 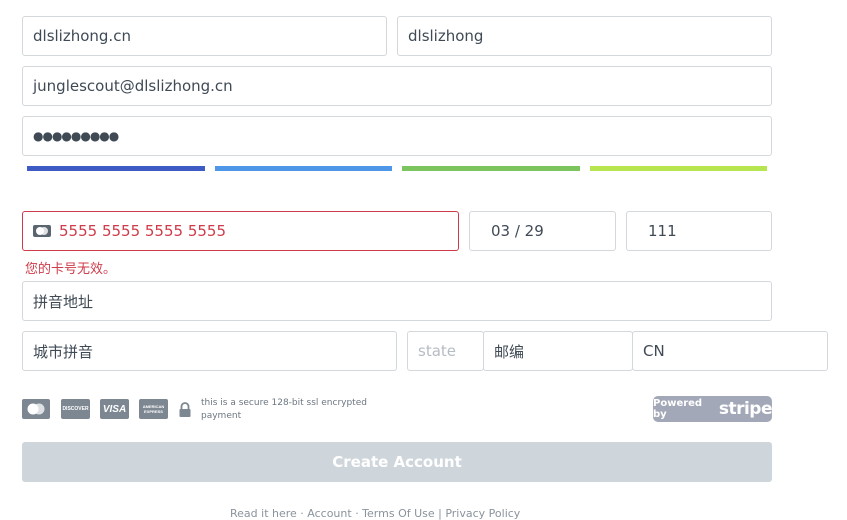 I want to click on powered-by-label: Powered by, so click(x=678, y=409).